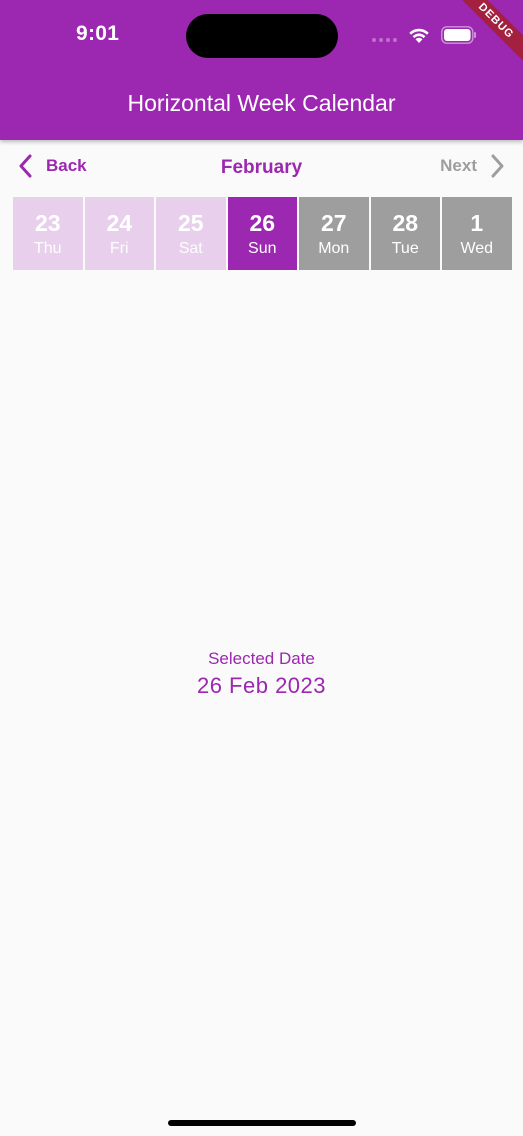 The image size is (523, 1136). I want to click on wifi-icon, so click(419, 35).